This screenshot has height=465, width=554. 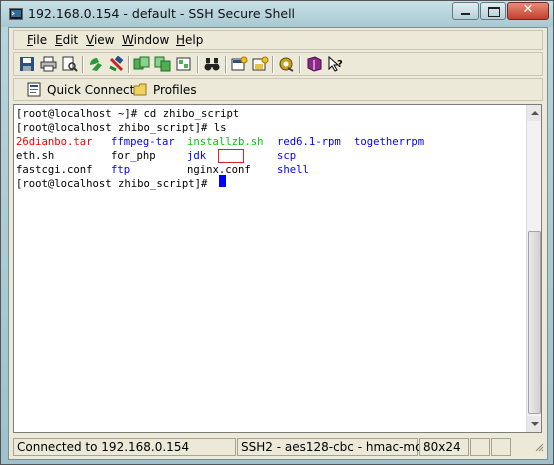 What do you see at coordinates (116, 64) in the screenshot?
I see `paste-icon` at bounding box center [116, 64].